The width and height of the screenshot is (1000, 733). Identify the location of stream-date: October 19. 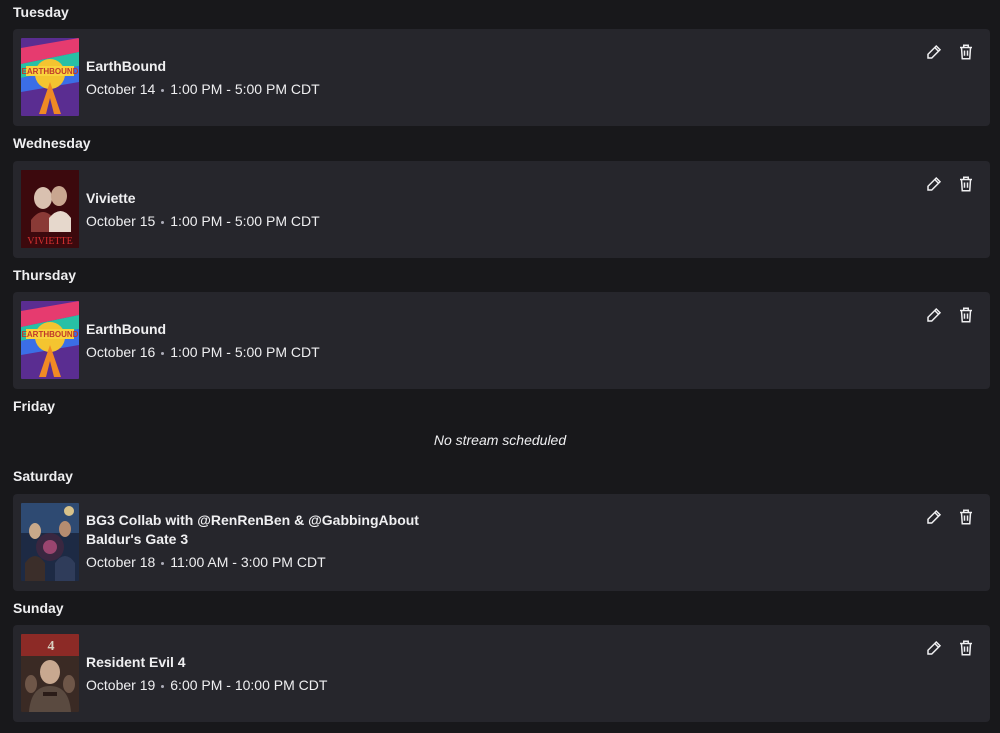
(121, 685).